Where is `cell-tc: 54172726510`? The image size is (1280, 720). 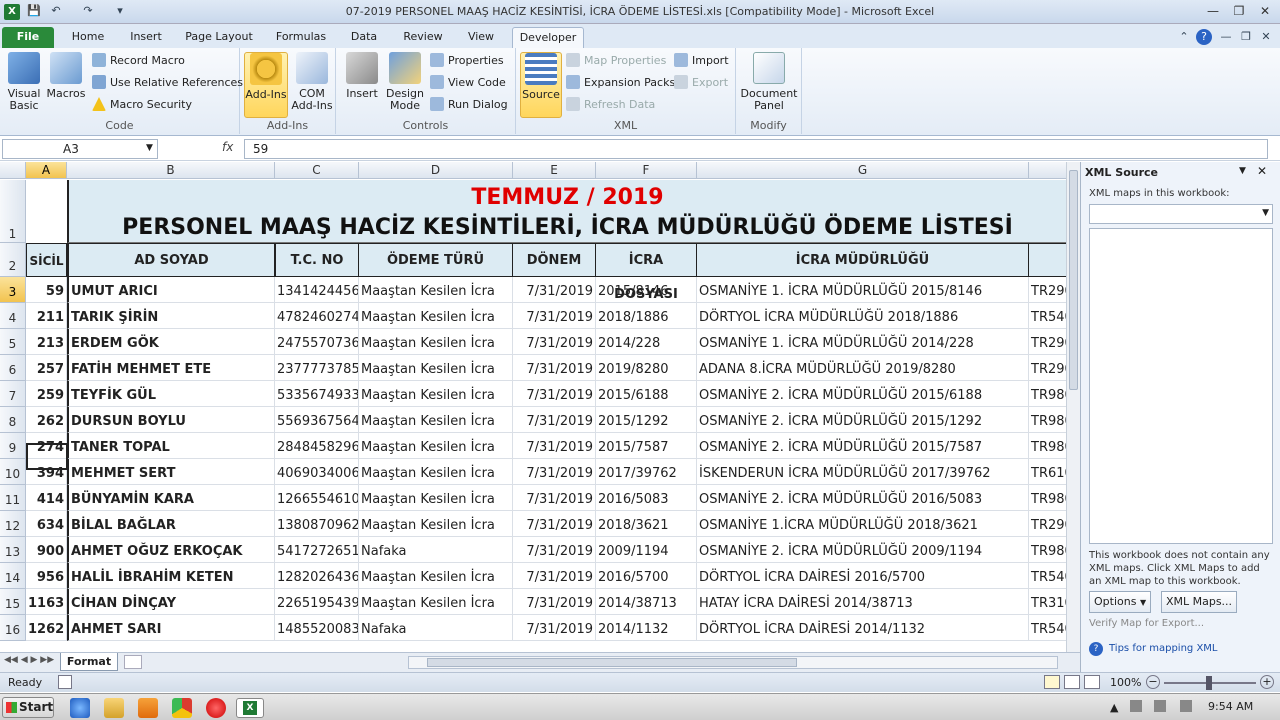 cell-tc: 54172726510 is located at coordinates (317, 550).